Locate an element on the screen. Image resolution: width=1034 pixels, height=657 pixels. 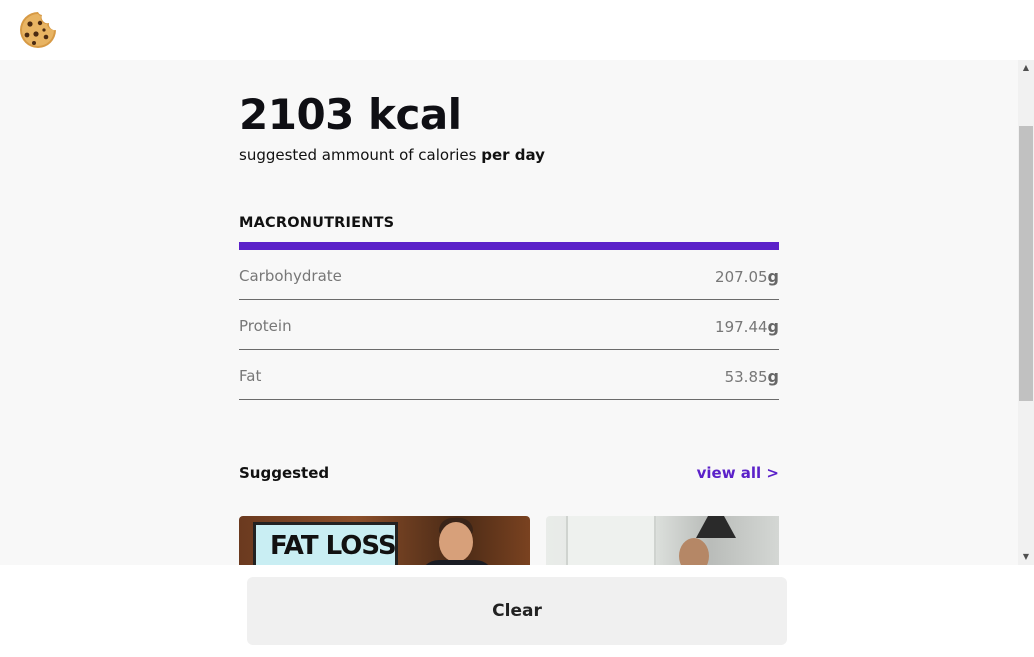
thumbnail-title: FAT LOSS is located at coordinates (333, 546).